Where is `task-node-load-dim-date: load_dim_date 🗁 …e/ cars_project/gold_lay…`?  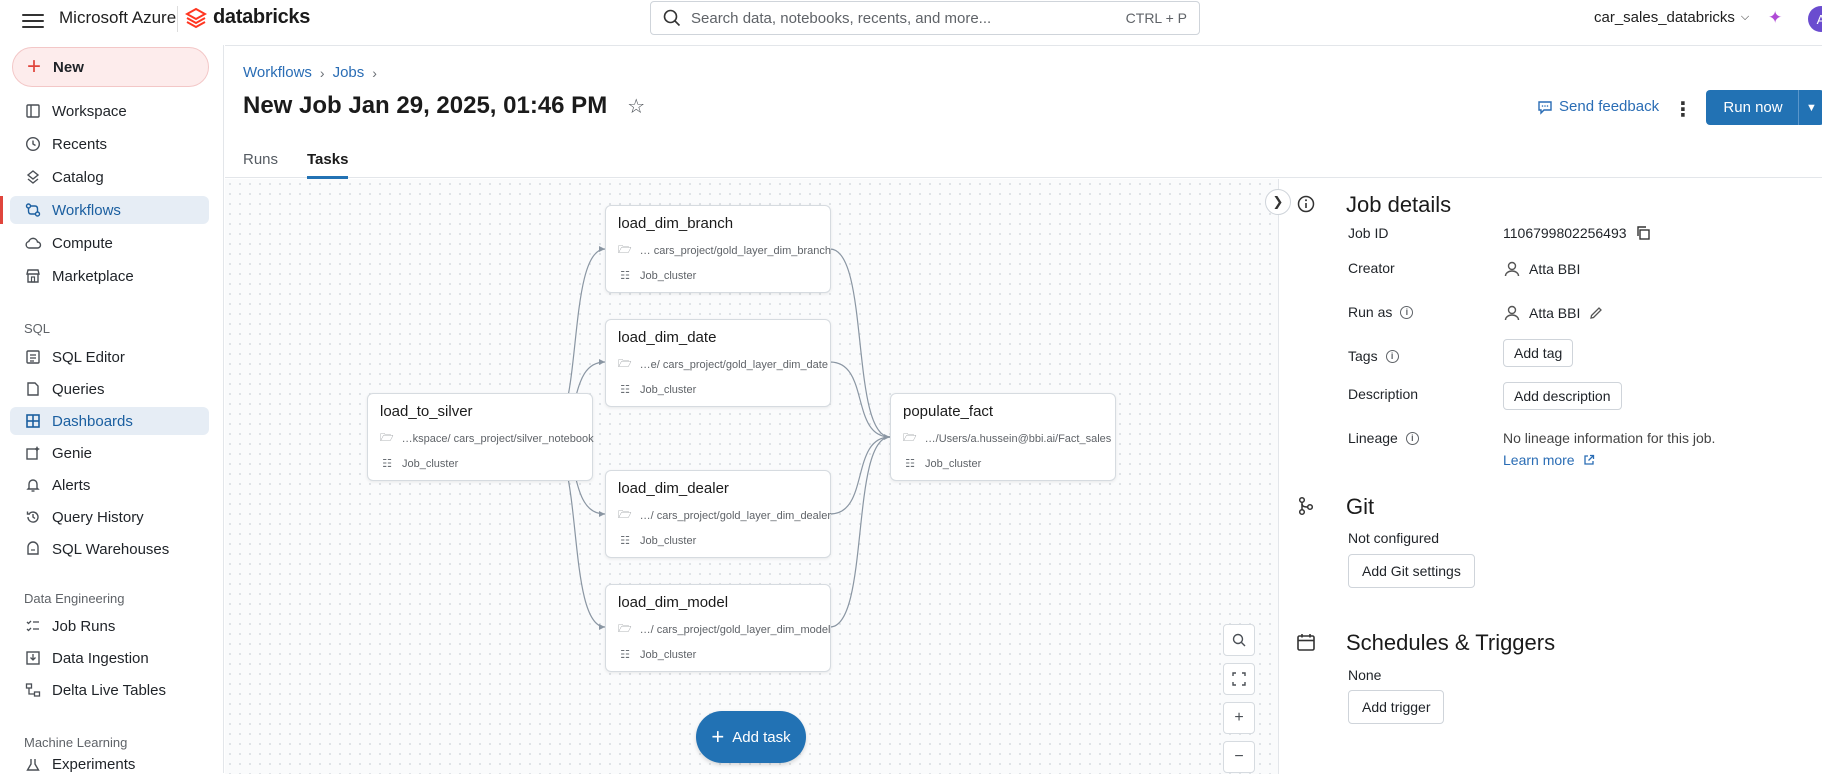 task-node-load-dim-date: load_dim_date 🗁 …e/ cars_project/gold_lay… is located at coordinates (718, 363).